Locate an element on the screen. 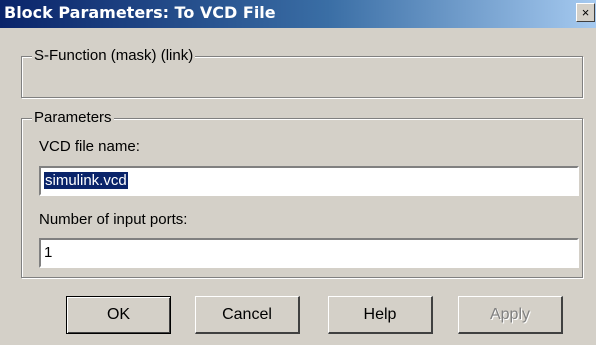 The width and height of the screenshot is (596, 345). parameters-legend: Parameters is located at coordinates (73, 118).